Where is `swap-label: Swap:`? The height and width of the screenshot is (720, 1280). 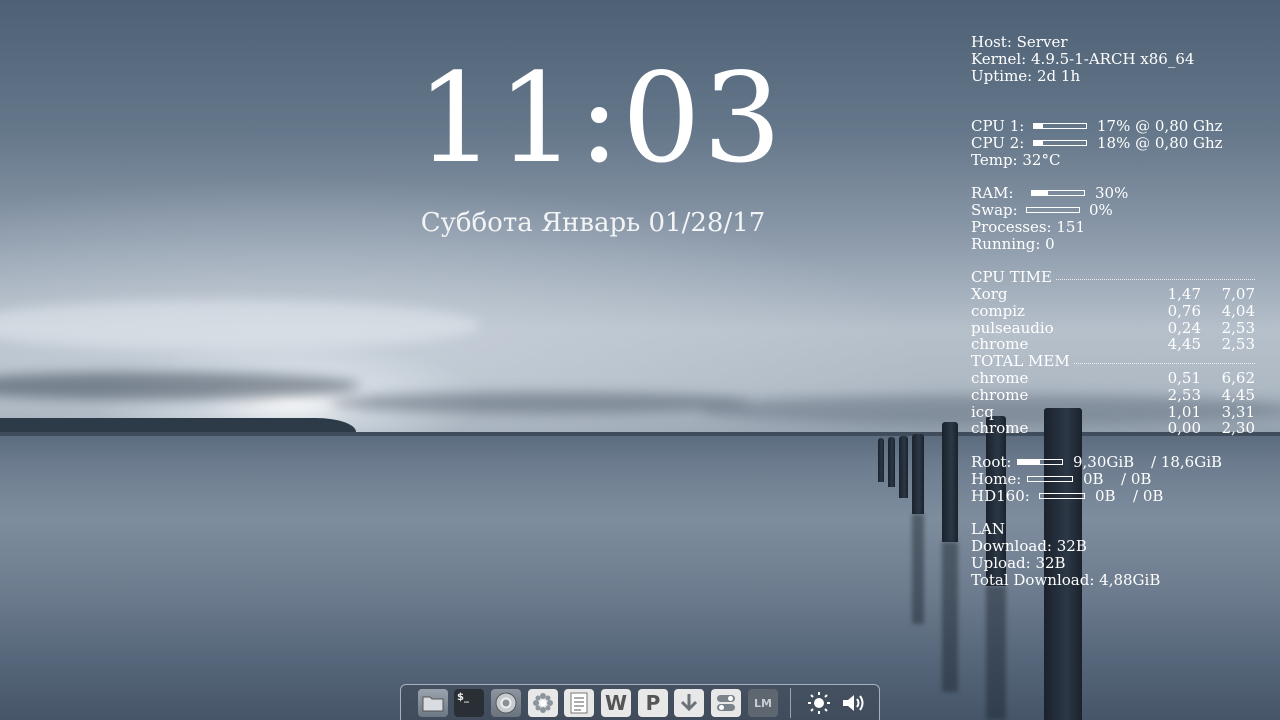
swap-label: Swap: is located at coordinates (994, 209).